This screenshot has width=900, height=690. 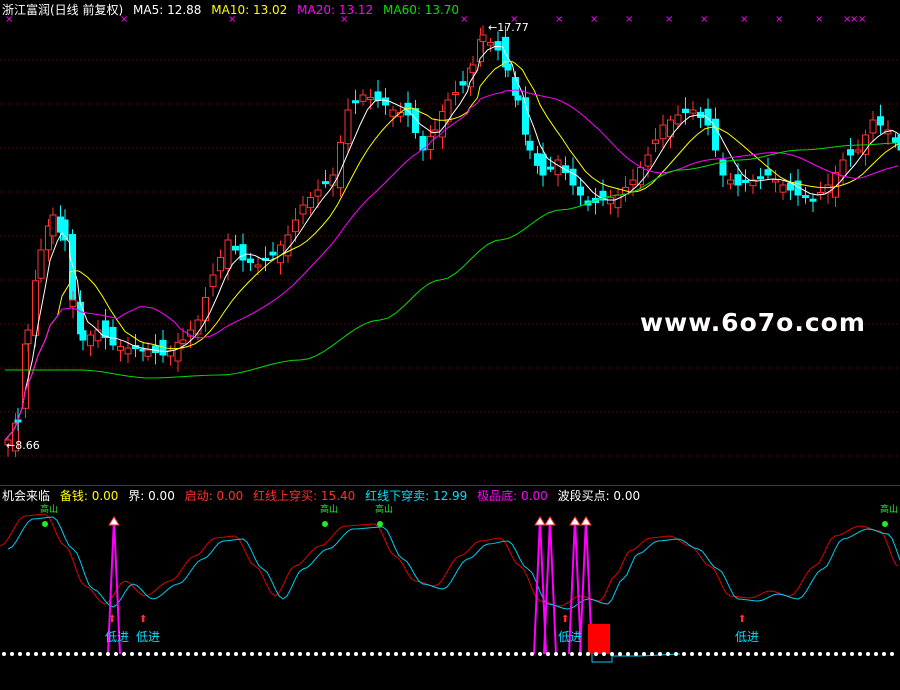 I want to click on spike-signal, so click(x=550, y=586).